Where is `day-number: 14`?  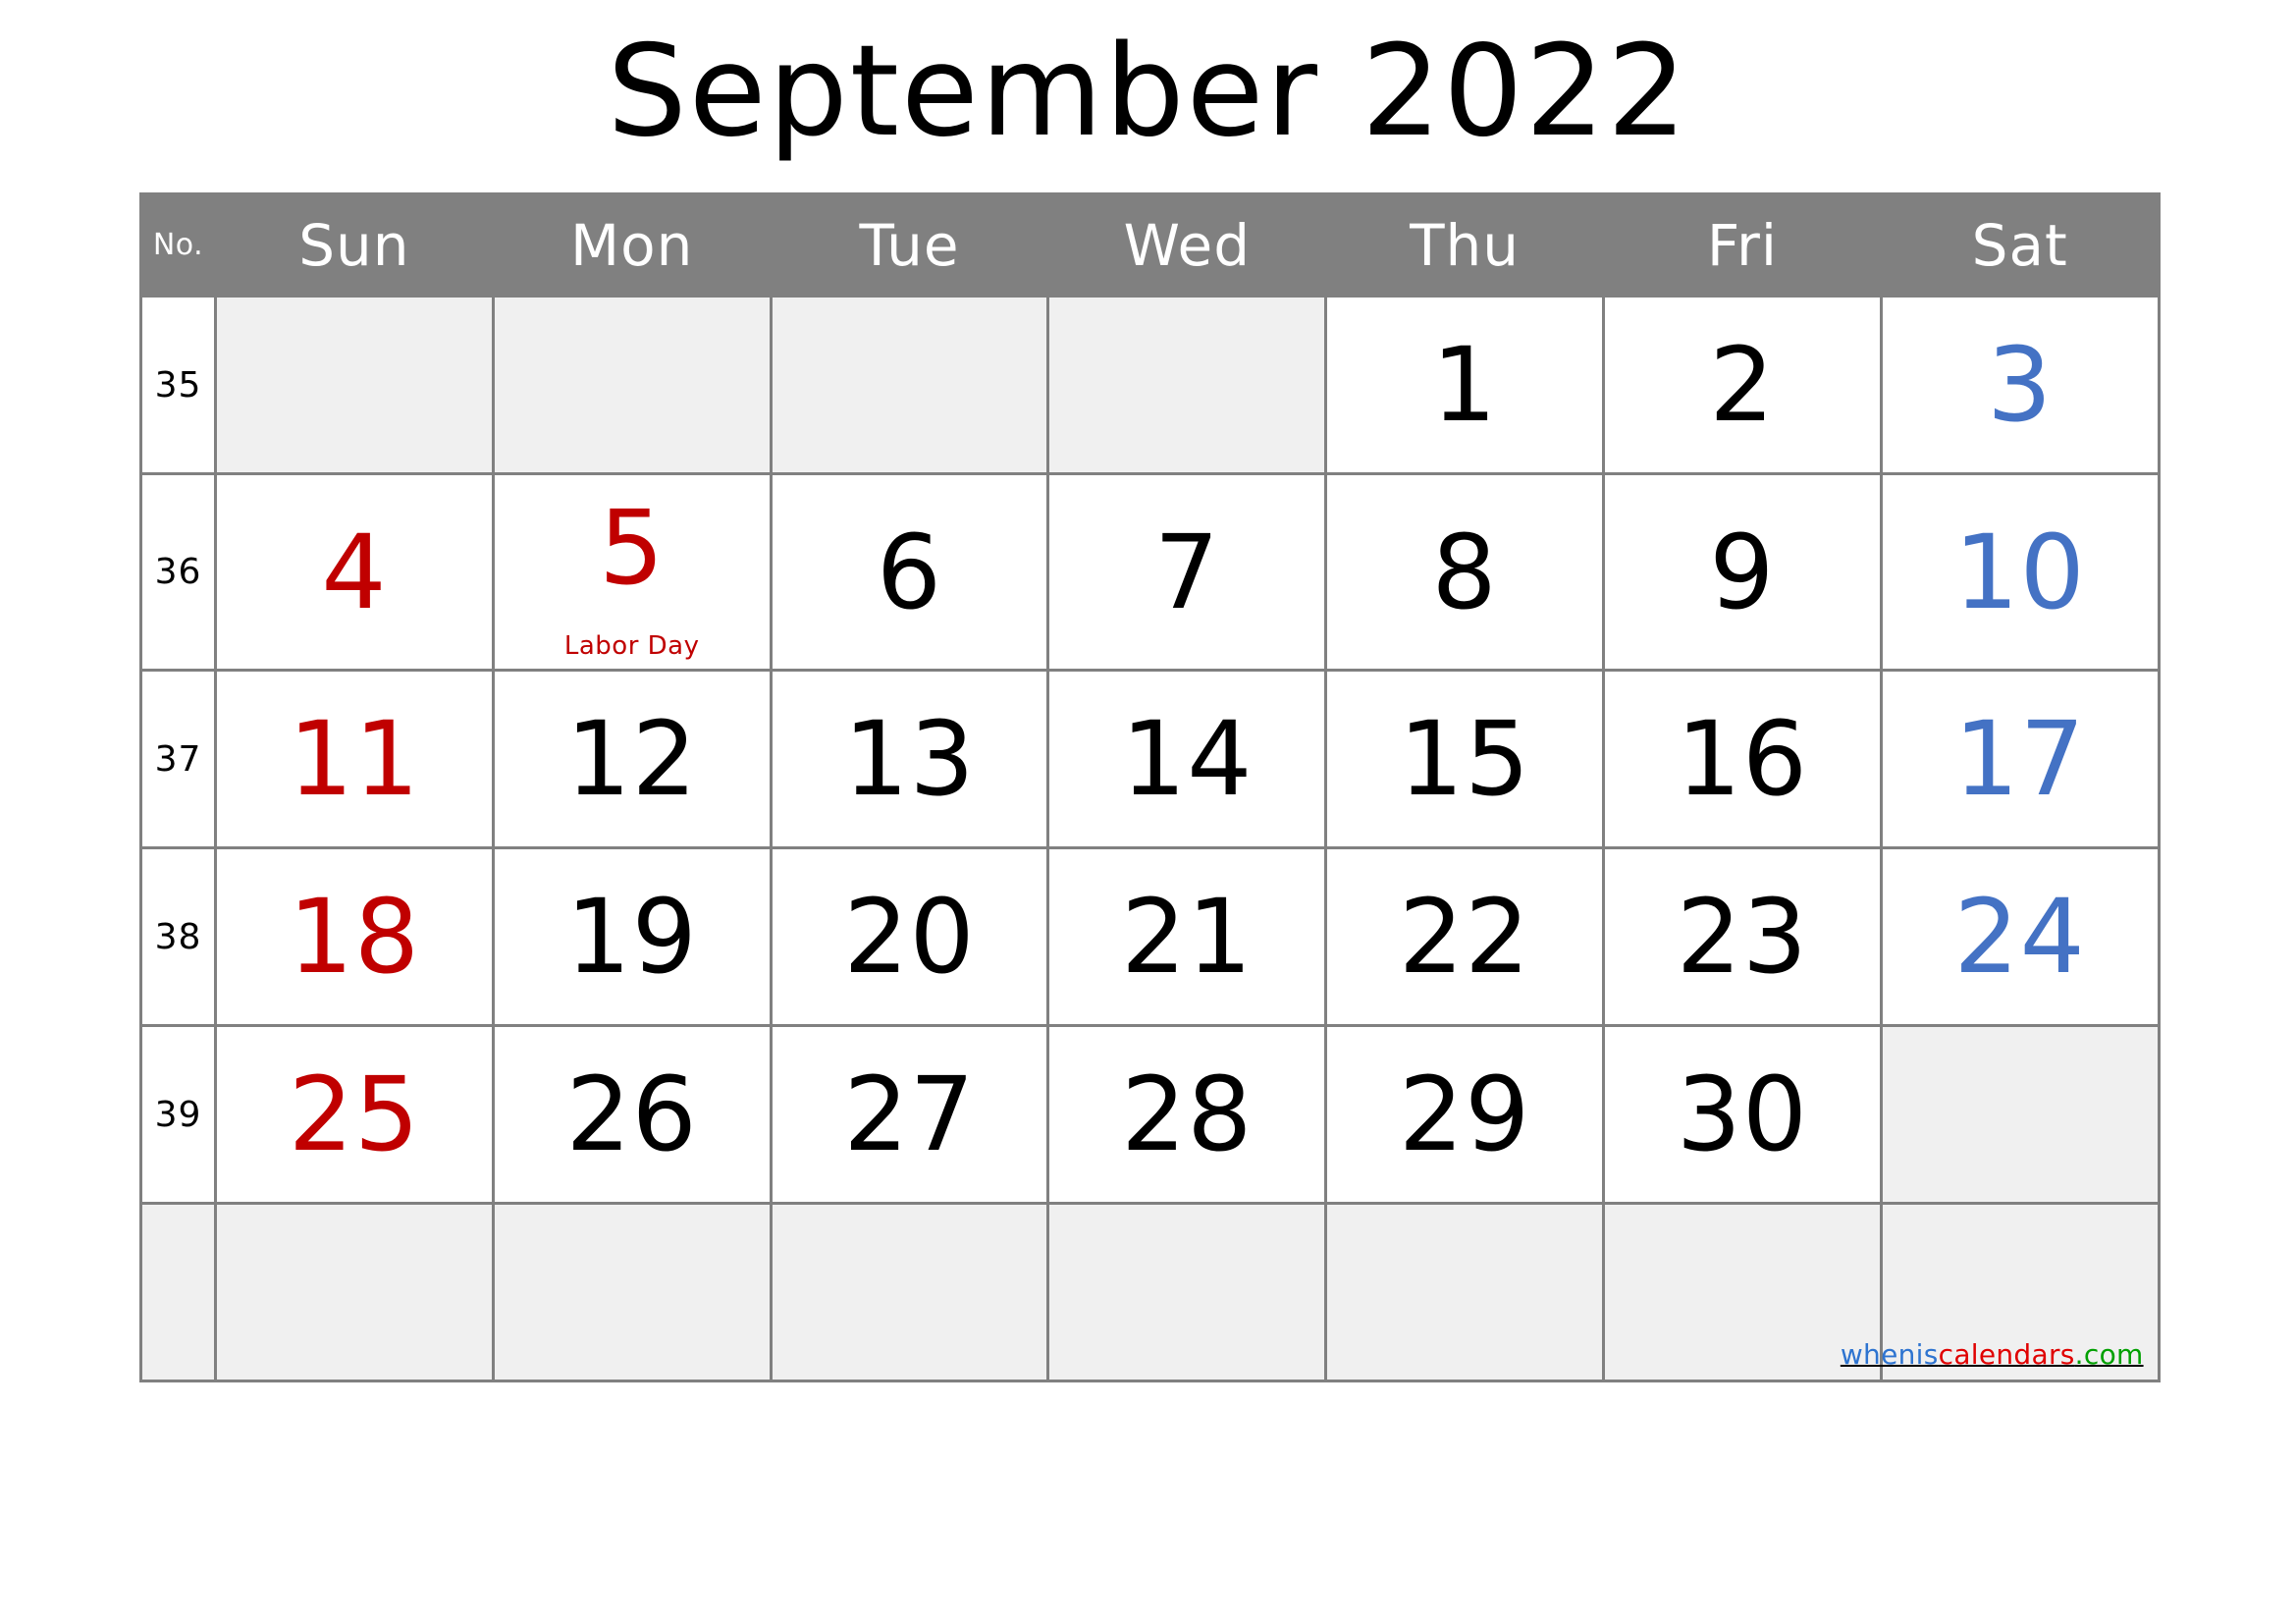
day-number: 14 is located at coordinates (1187, 759).